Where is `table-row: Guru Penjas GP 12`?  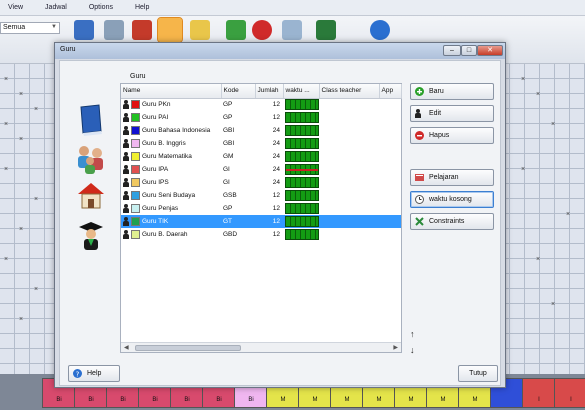
table-row: Guru Penjas GP 12 is located at coordinates (261, 208).